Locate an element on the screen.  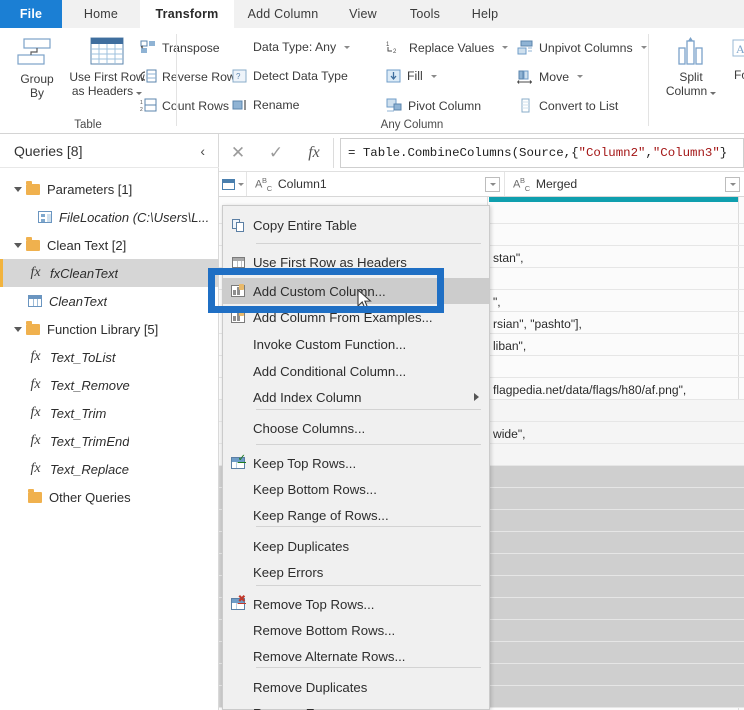
formula-divider is located at coordinates (333, 152).